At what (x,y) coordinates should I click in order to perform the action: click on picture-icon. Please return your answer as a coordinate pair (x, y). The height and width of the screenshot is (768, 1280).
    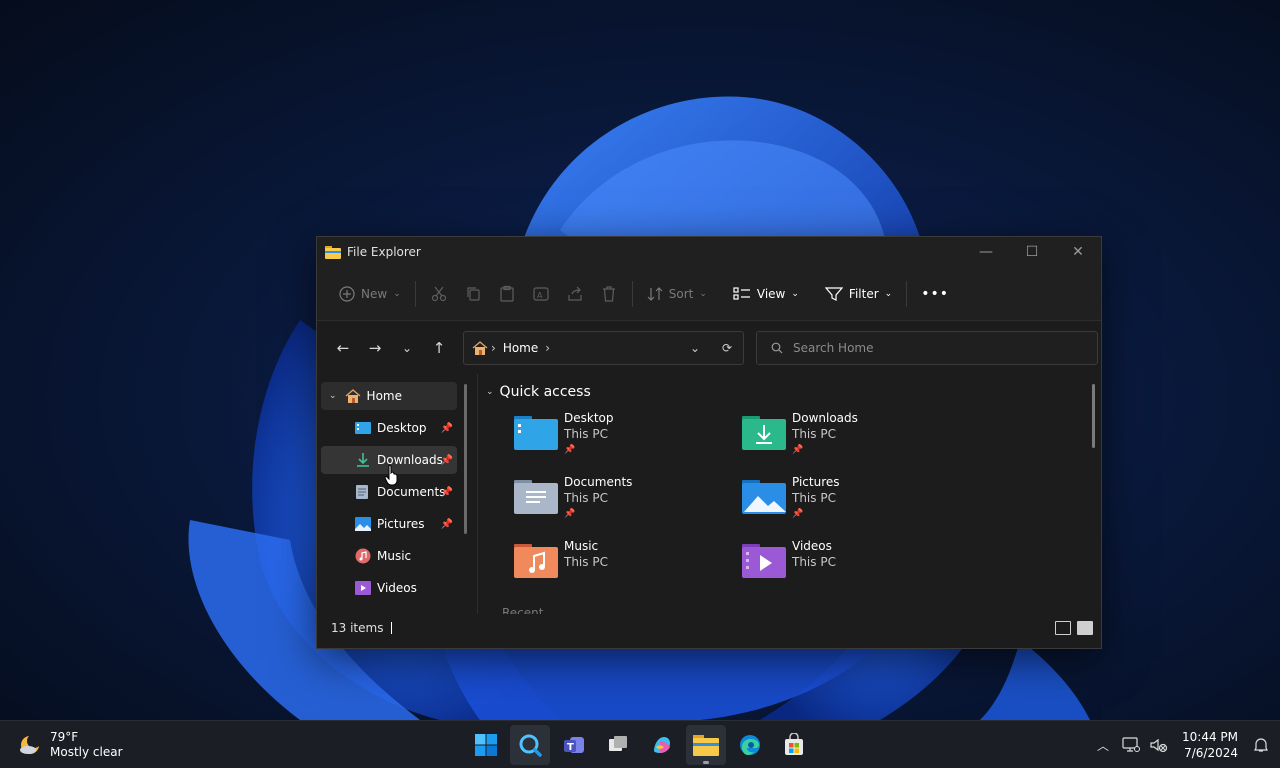
    Looking at the image, I should click on (363, 524).